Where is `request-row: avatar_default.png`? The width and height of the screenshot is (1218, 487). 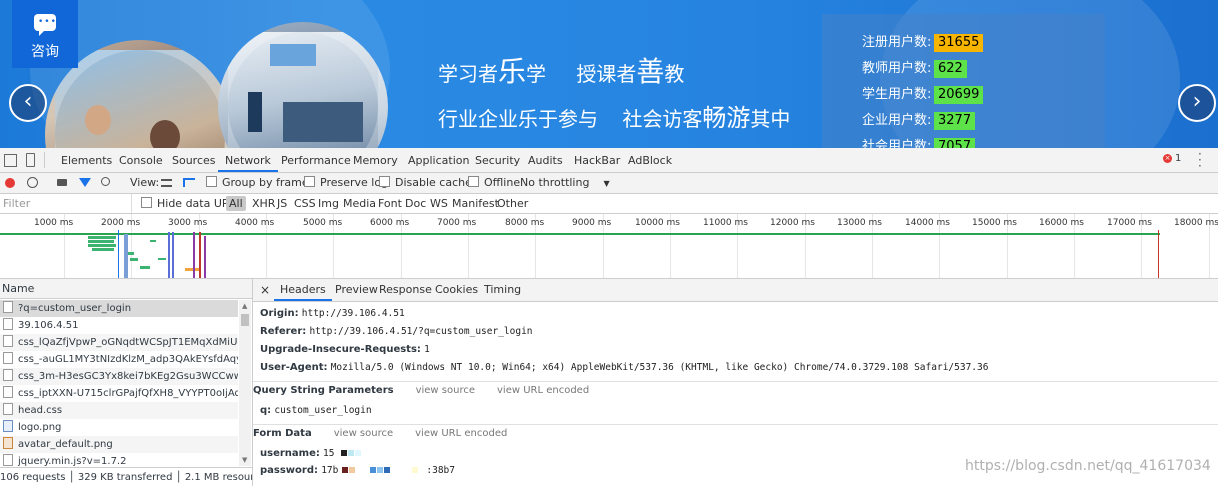 request-row: avatar_default.png is located at coordinates (119, 444).